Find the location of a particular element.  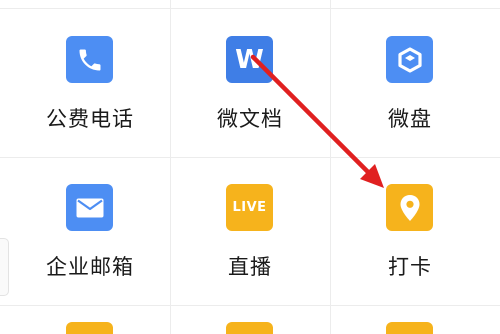

app-public-phone: 公费电话 is located at coordinates (90, 95).